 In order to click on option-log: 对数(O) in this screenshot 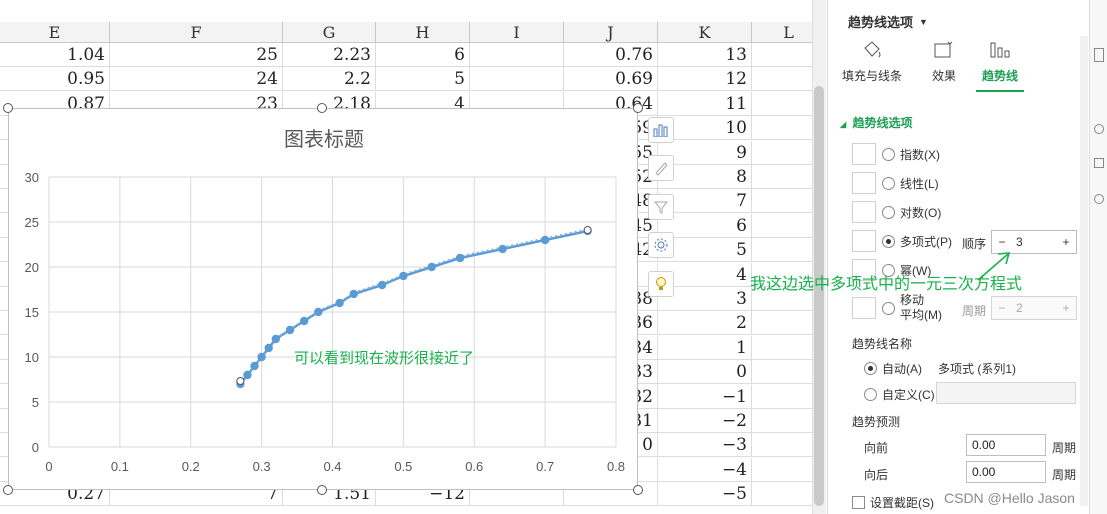, I will do `click(896, 212)`.